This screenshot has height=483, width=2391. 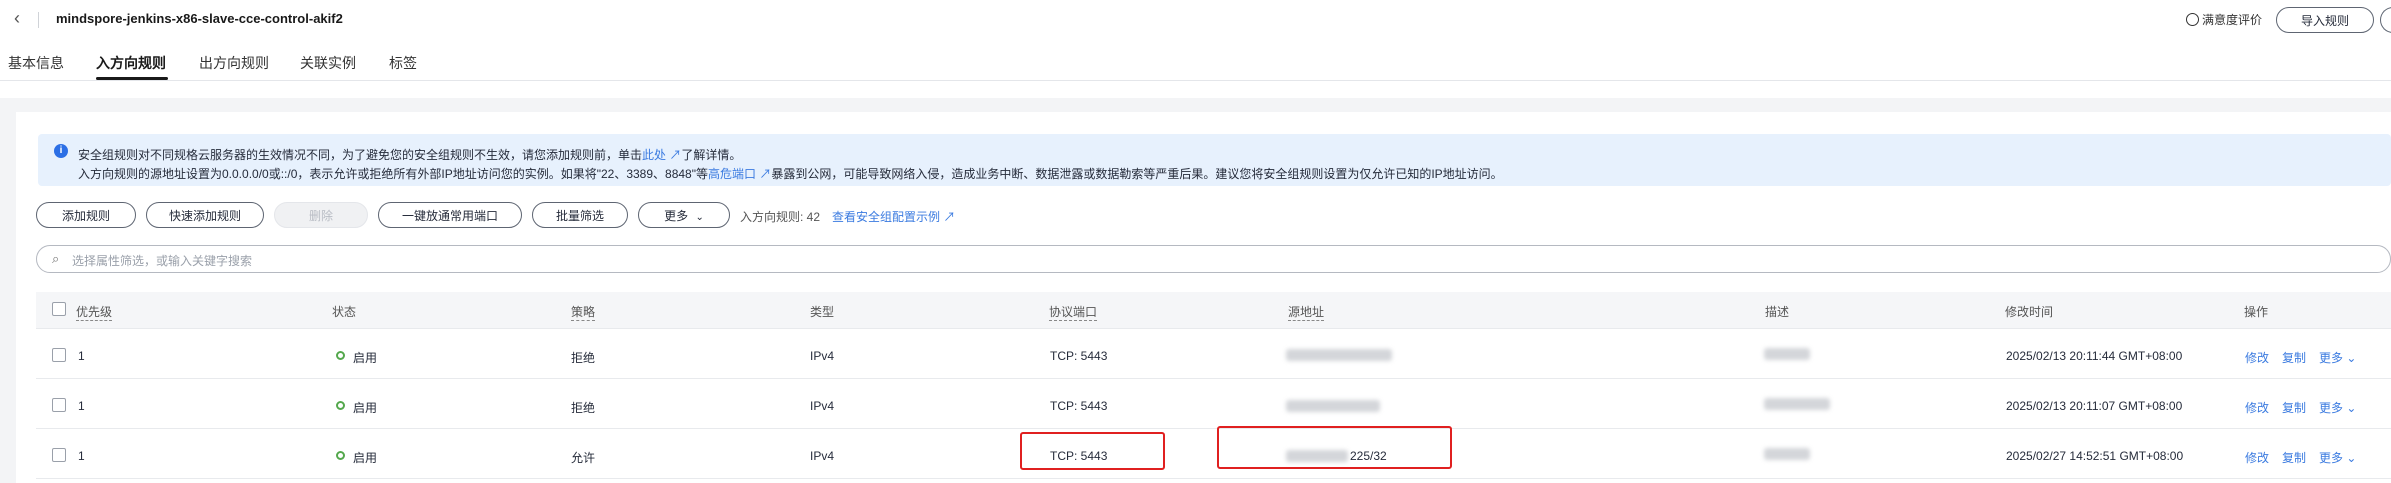 I want to click on search-placeholder: 选择属性筛选，或输入关键字搜索, so click(x=162, y=261).